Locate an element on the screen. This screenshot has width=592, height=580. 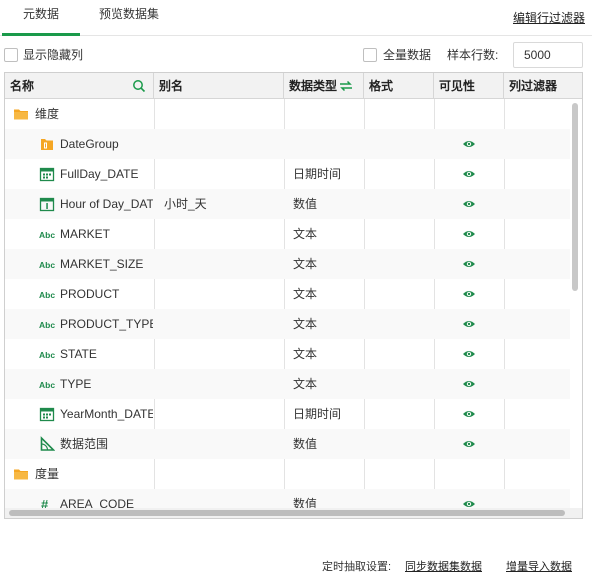
column-header-type: 数据类型 is located at coordinates (324, 86).